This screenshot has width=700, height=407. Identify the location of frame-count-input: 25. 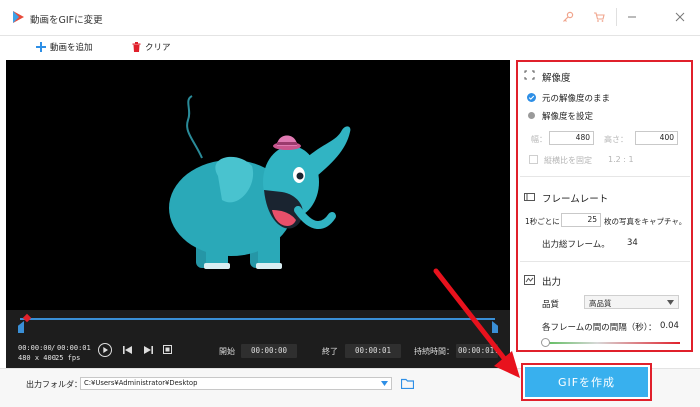
(581, 220).